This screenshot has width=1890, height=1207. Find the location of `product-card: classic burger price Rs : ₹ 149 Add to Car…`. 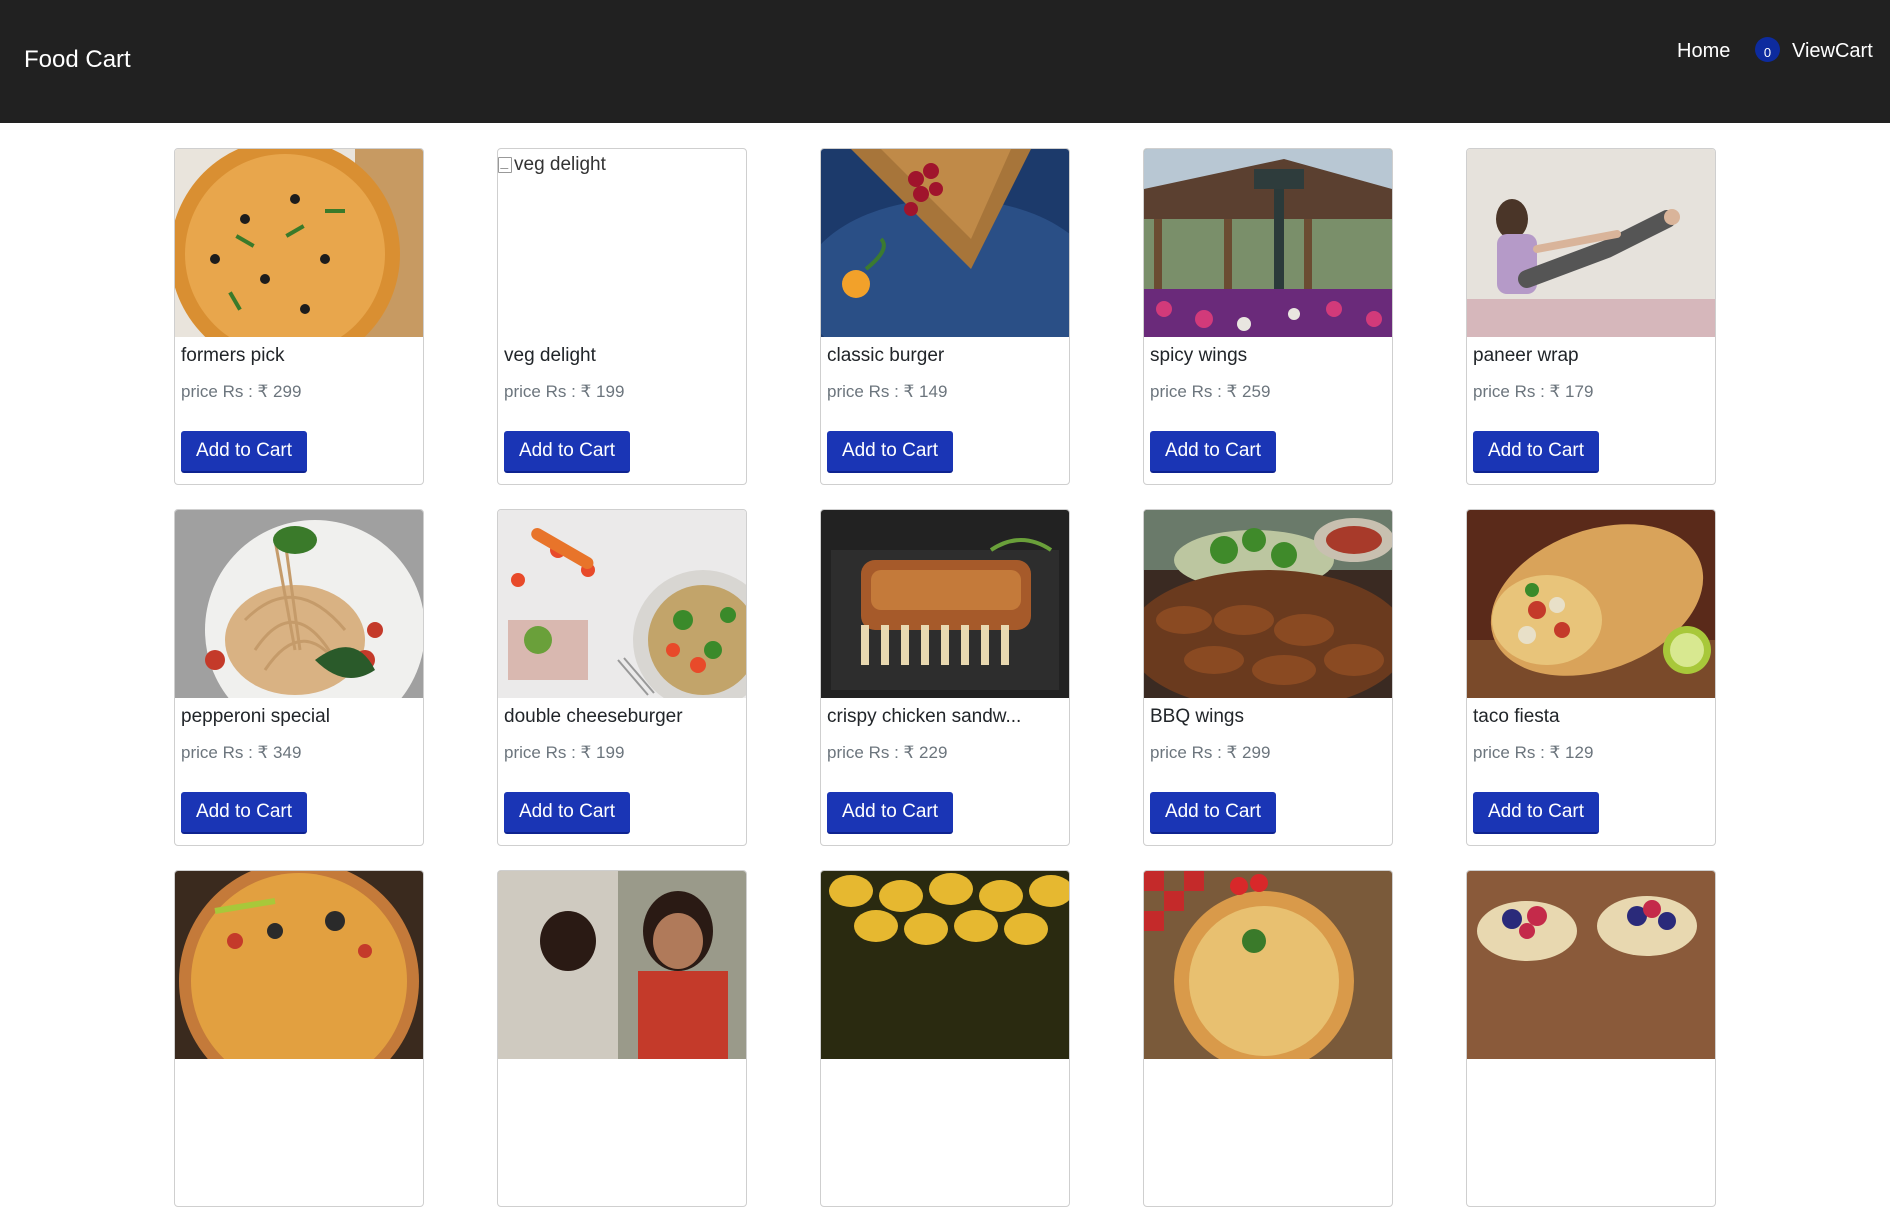

product-card: classic burger price Rs : ₹ 149 Add to Car… is located at coordinates (945, 316).